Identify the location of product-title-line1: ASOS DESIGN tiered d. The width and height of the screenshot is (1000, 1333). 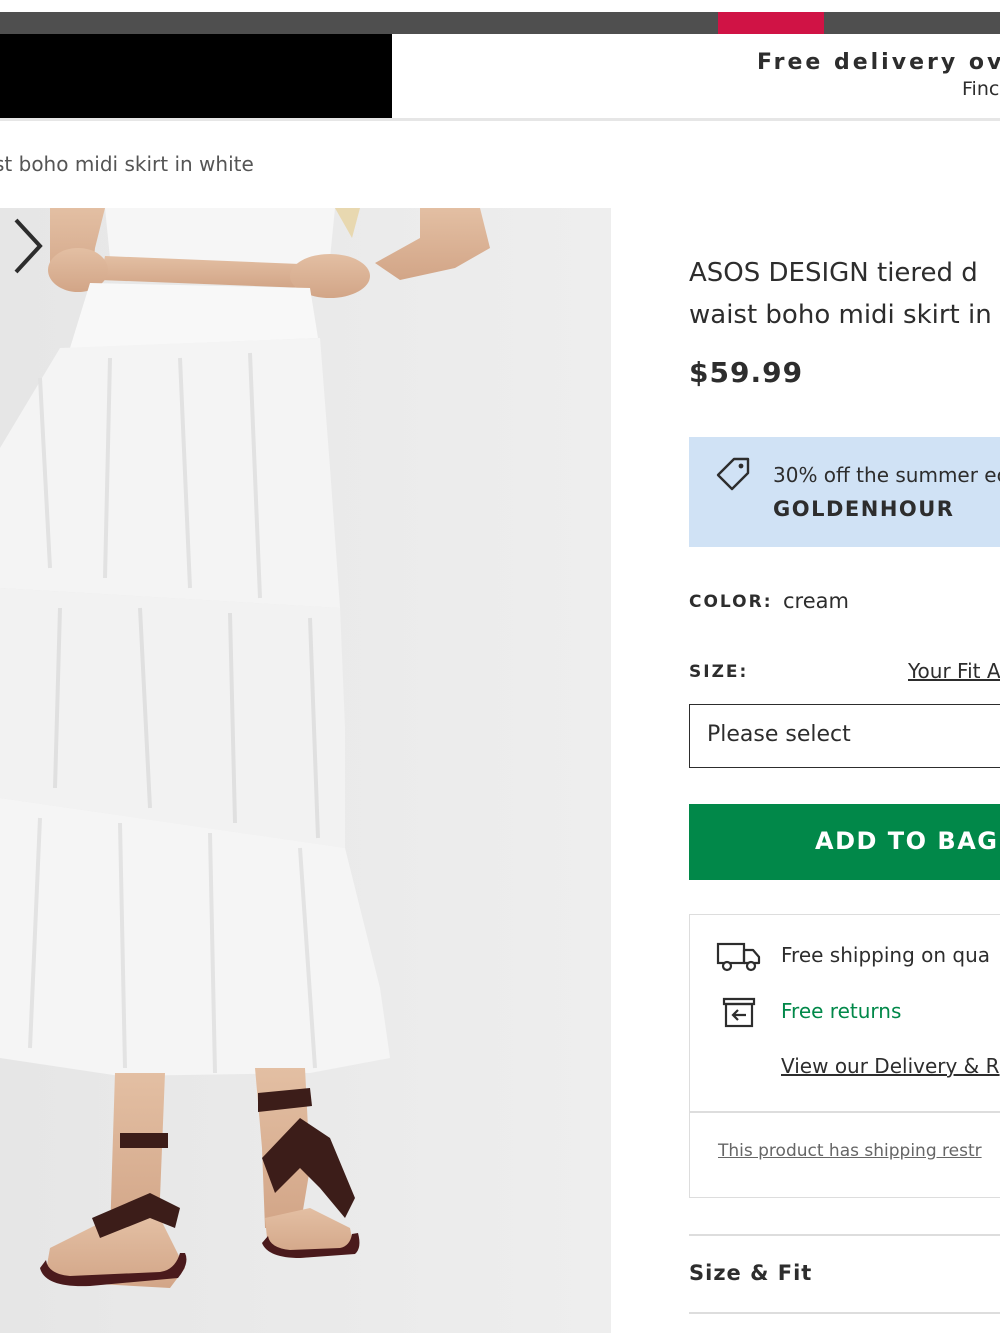
(833, 273).